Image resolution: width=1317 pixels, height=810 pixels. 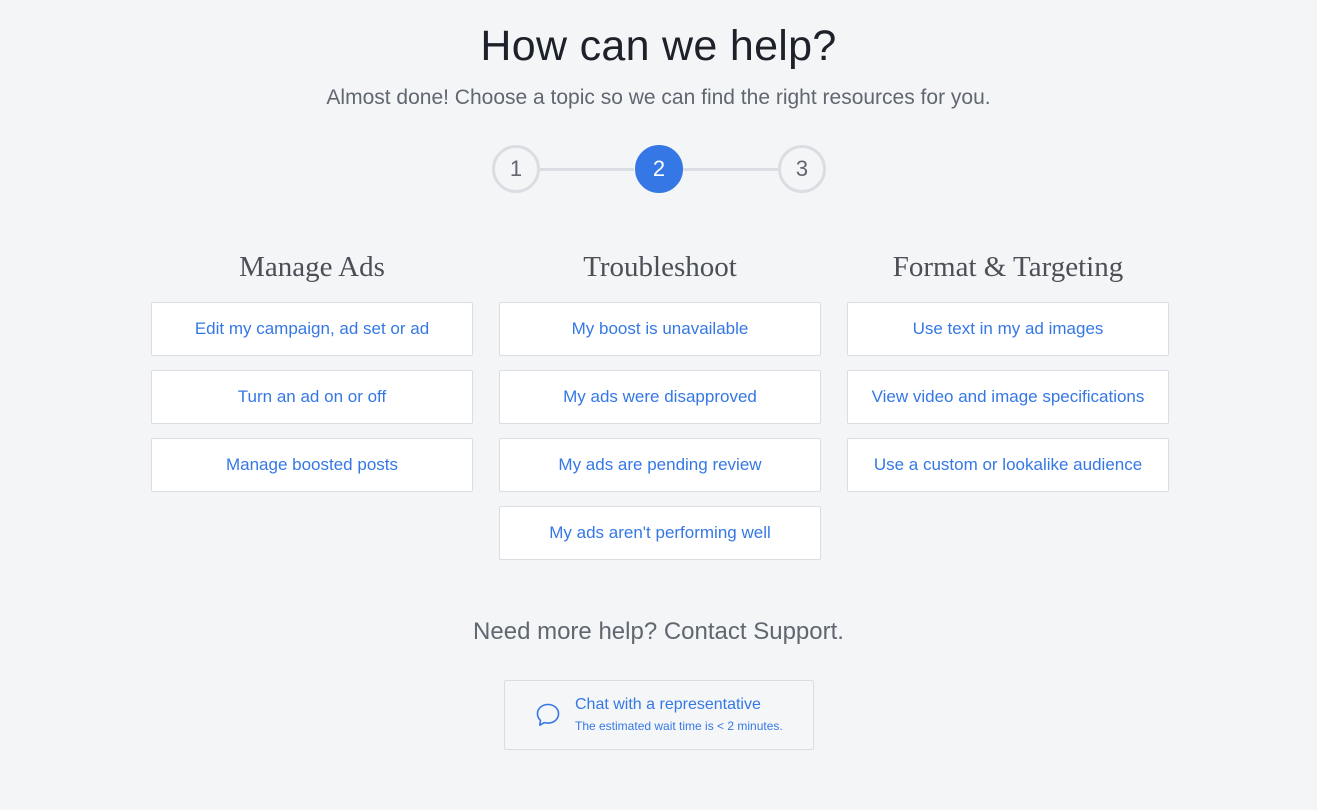 I want to click on chat-wait-time: The estimated wait time is < 2 minutes., so click(x=679, y=726).